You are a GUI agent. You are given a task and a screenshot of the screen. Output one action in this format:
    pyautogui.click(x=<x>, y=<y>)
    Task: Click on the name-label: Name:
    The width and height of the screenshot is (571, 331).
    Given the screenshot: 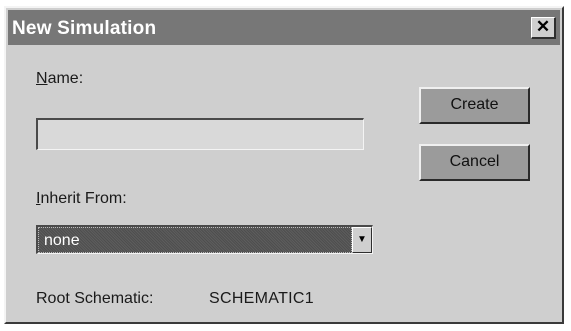 What is the action you would take?
    pyautogui.click(x=59, y=79)
    